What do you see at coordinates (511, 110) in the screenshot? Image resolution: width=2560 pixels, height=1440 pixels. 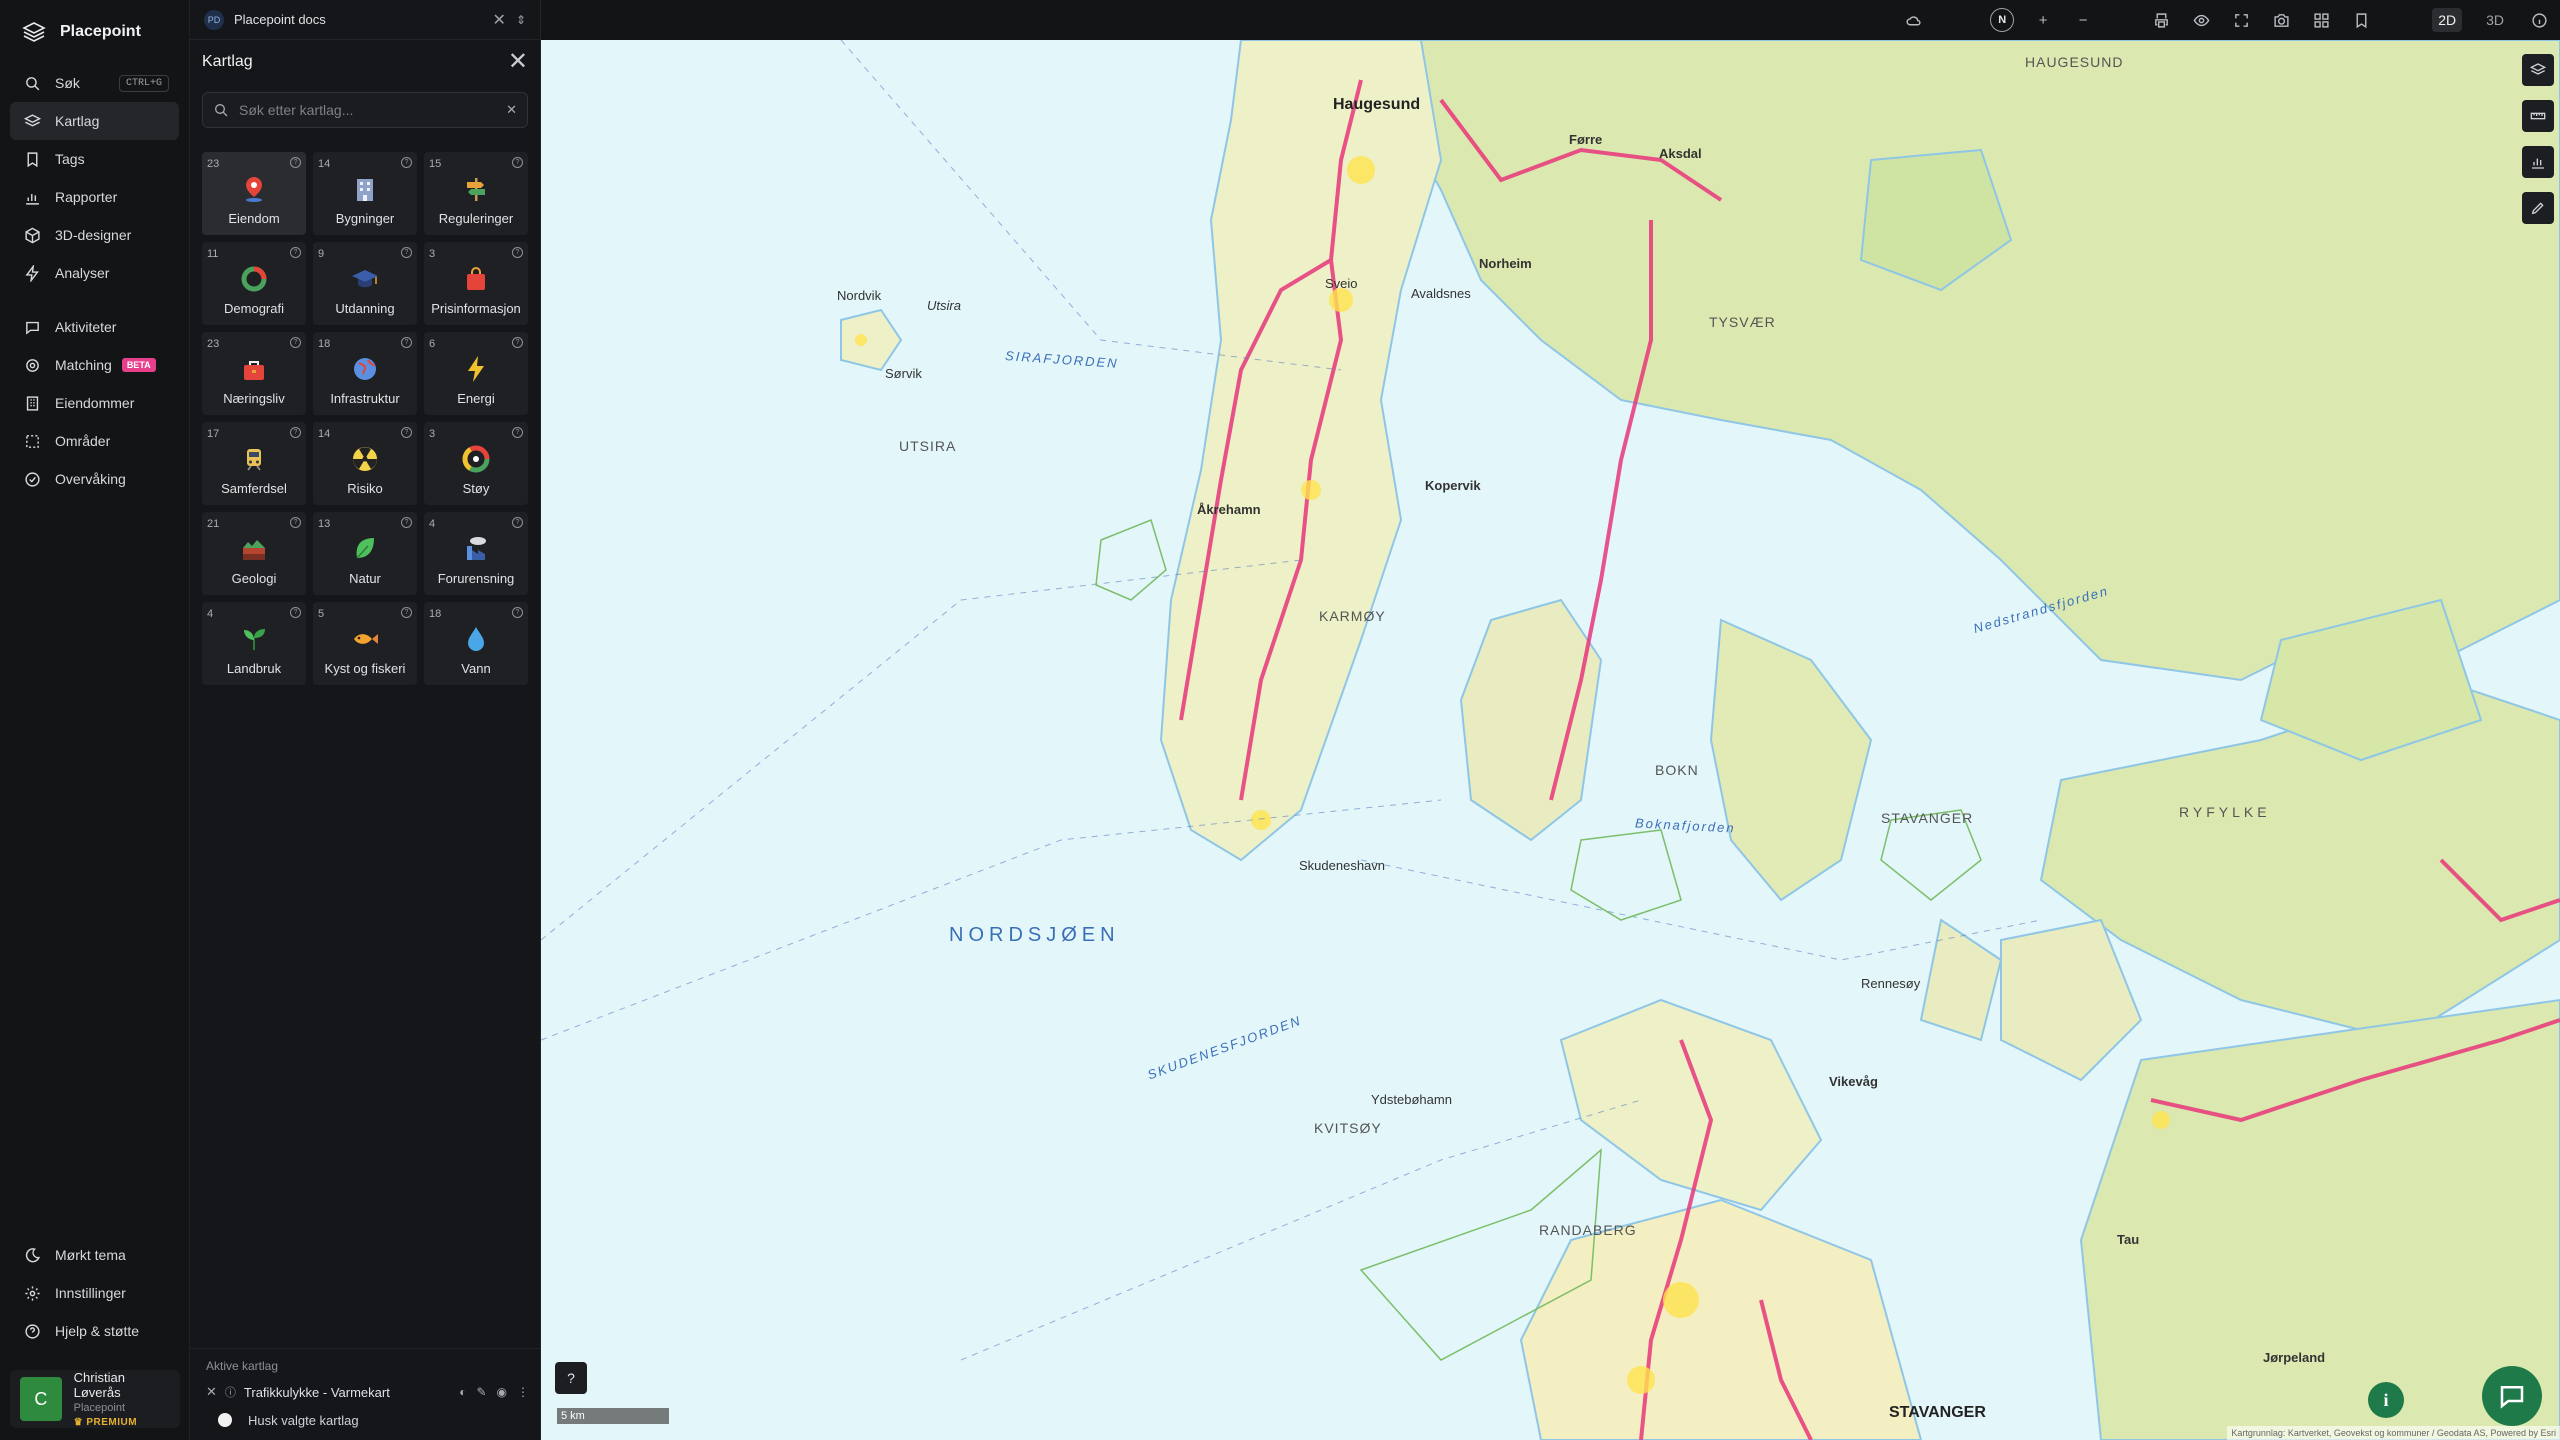 I see `clear-icon: ✕` at bounding box center [511, 110].